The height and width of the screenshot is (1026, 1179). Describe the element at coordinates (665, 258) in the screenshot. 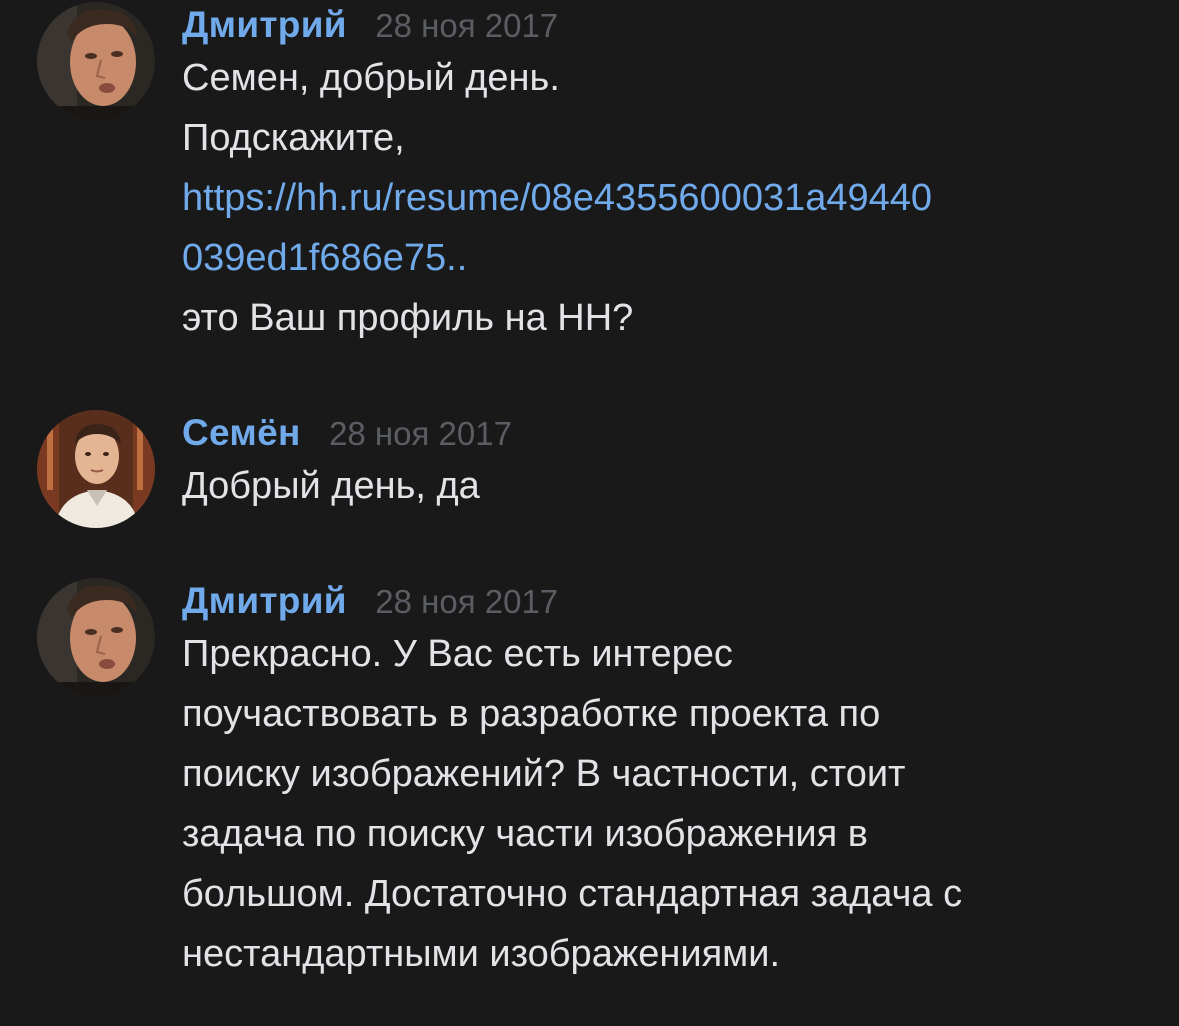

I see `resume-link-continuation: 039ed1f686e75..` at that location.